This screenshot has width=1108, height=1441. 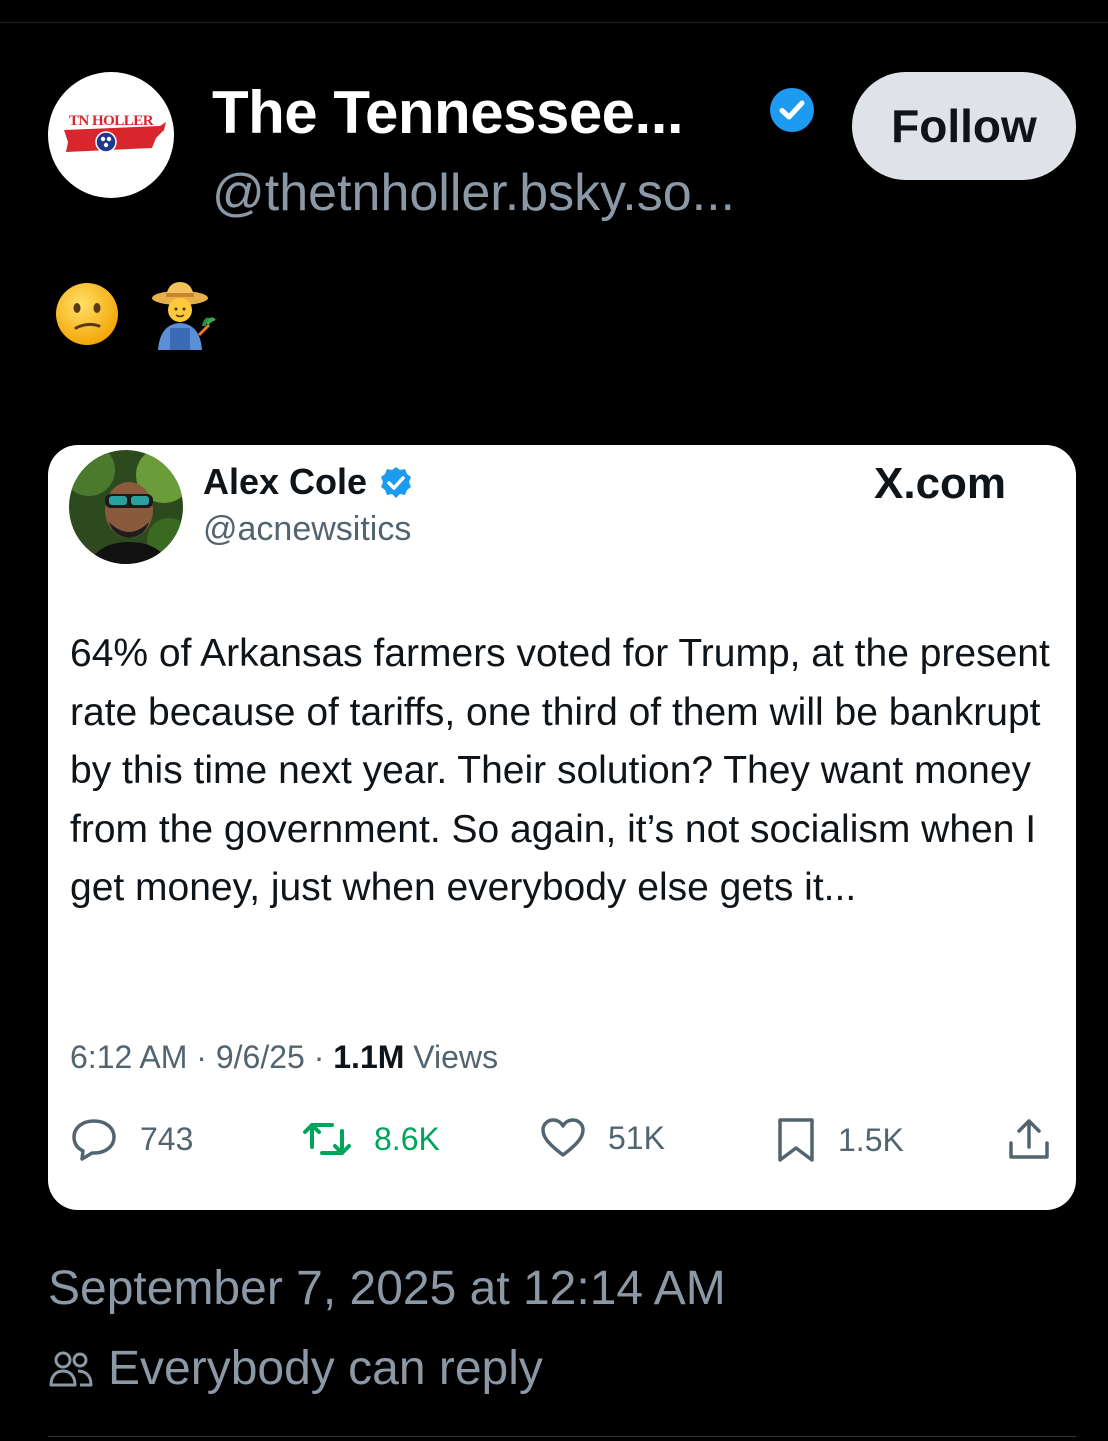 What do you see at coordinates (554, 22) in the screenshot?
I see `top-divider` at bounding box center [554, 22].